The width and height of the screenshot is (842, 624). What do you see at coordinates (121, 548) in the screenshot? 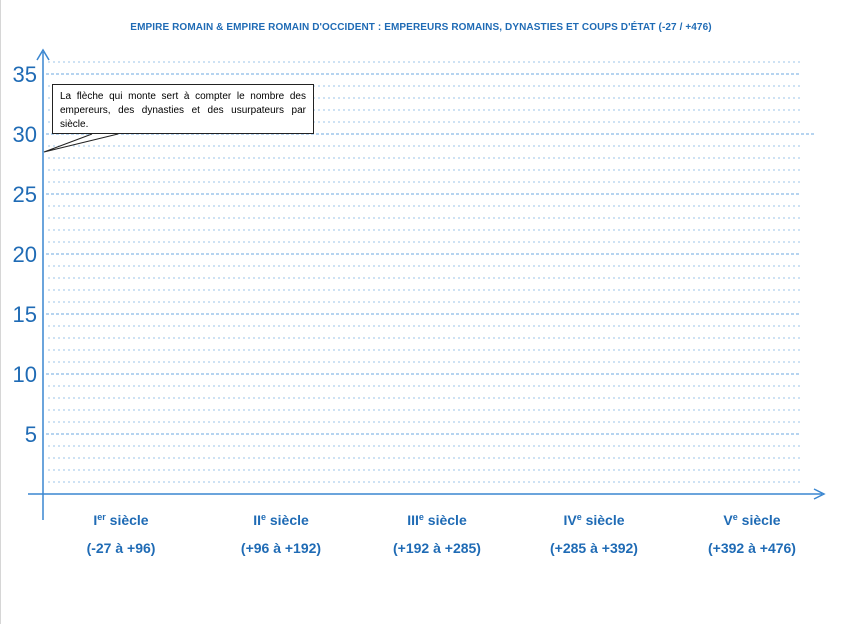
I see `century-date-range: (-27 à +96)` at bounding box center [121, 548].